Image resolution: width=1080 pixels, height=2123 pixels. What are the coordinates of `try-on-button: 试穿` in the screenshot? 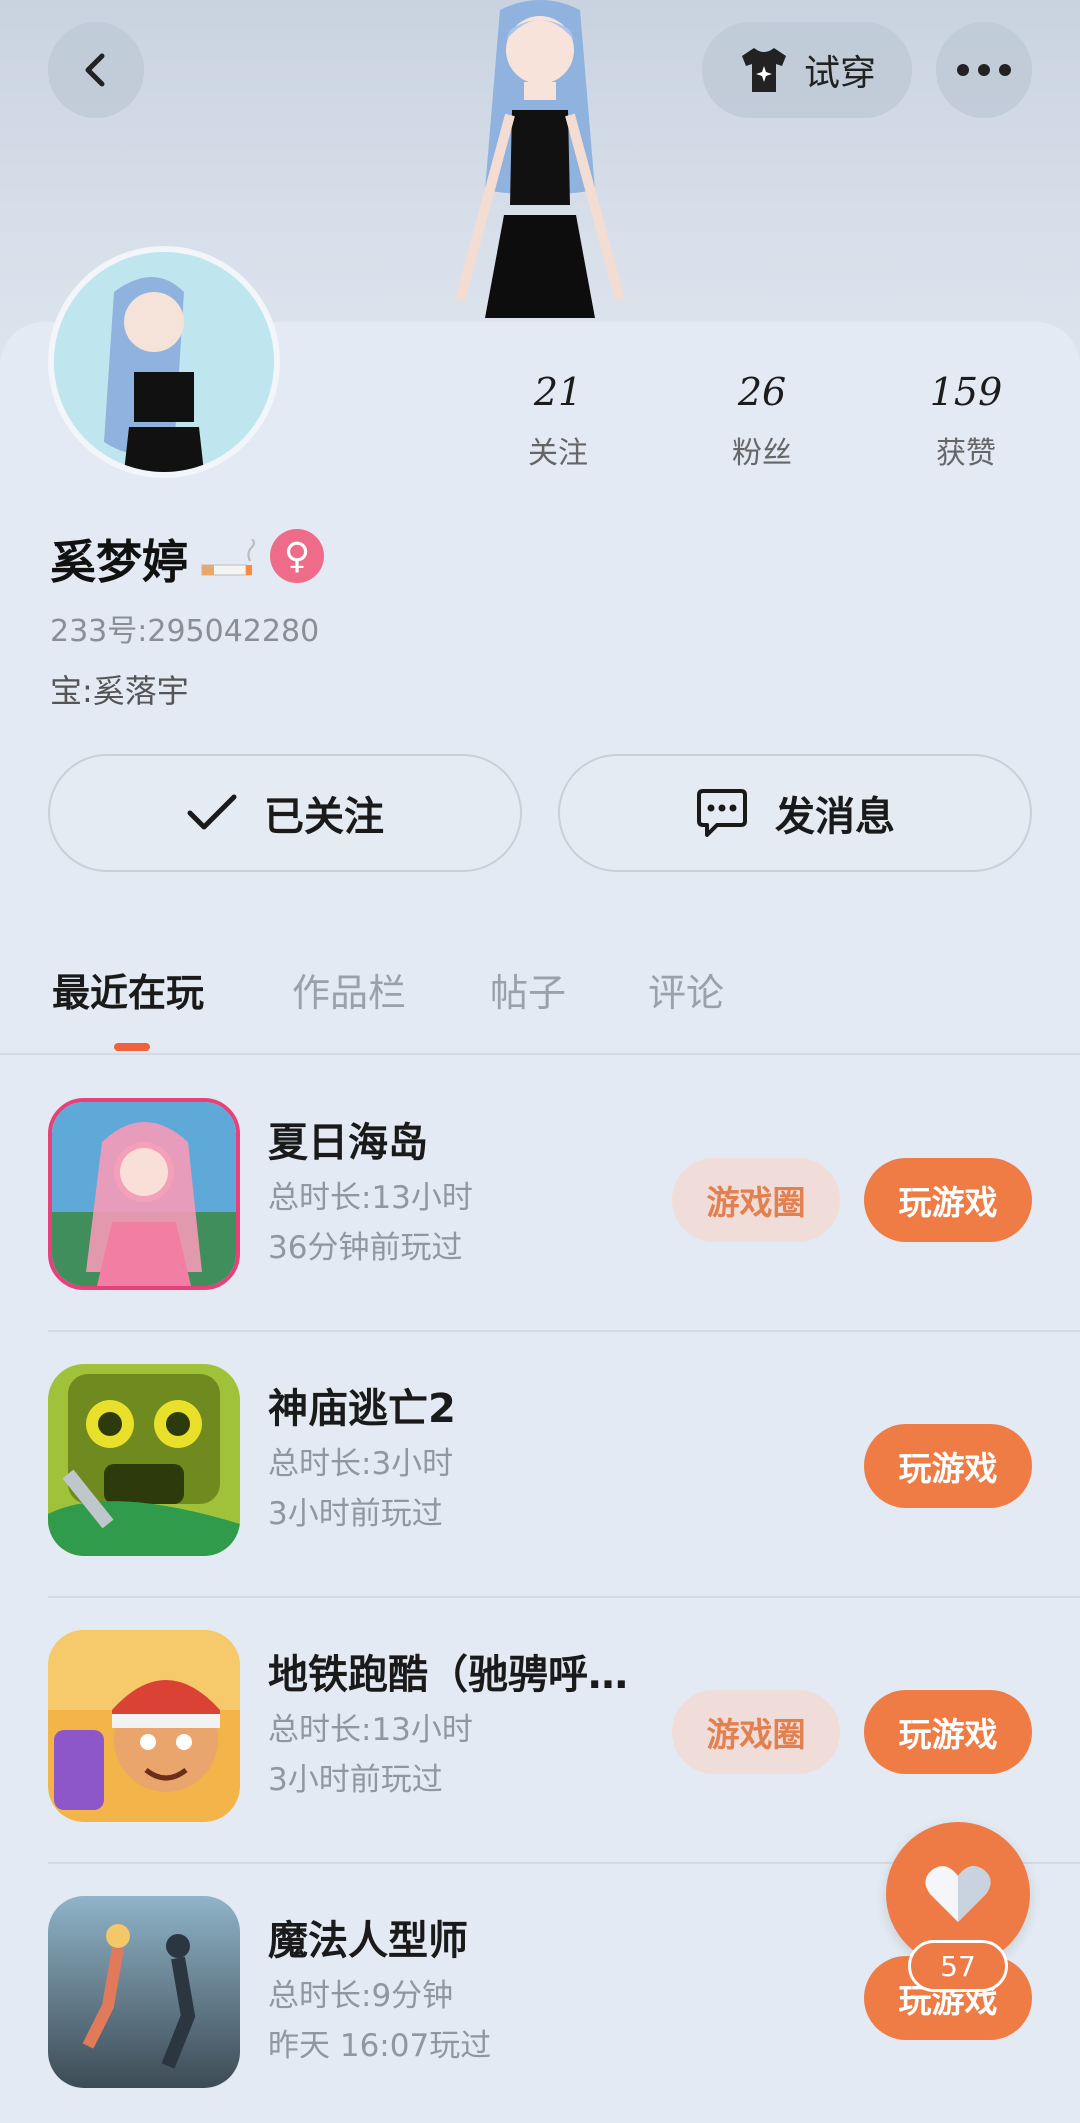 It's located at (807, 70).